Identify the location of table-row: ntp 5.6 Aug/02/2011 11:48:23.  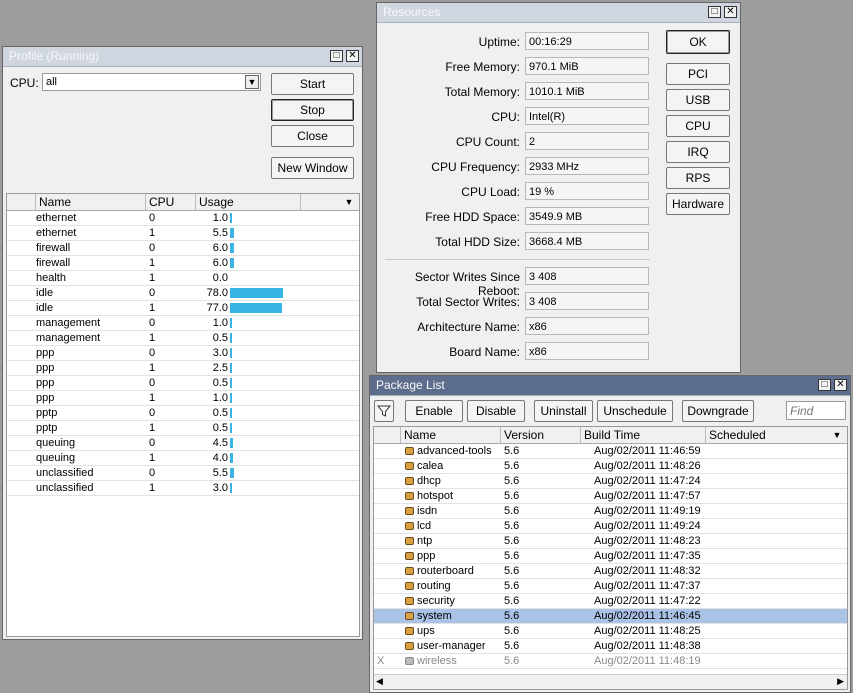
(610, 541).